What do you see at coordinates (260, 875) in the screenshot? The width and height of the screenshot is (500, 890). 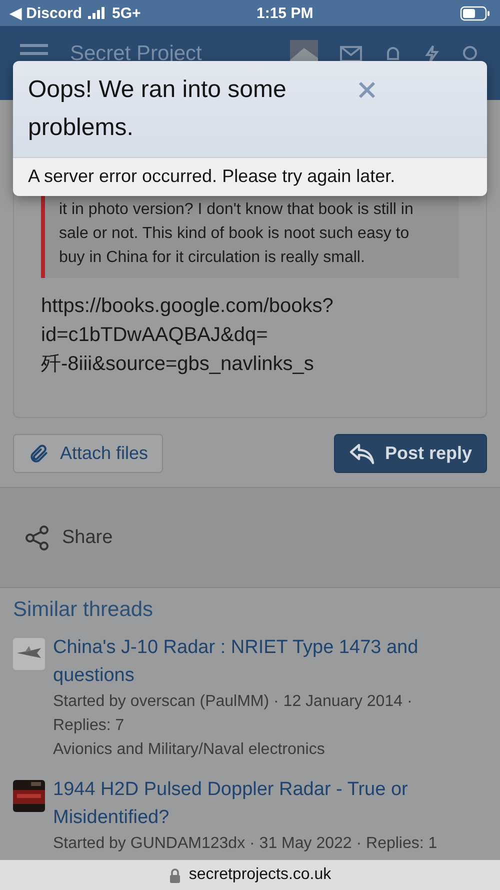 I see `url-text: secretprojects.co.uk` at bounding box center [260, 875].